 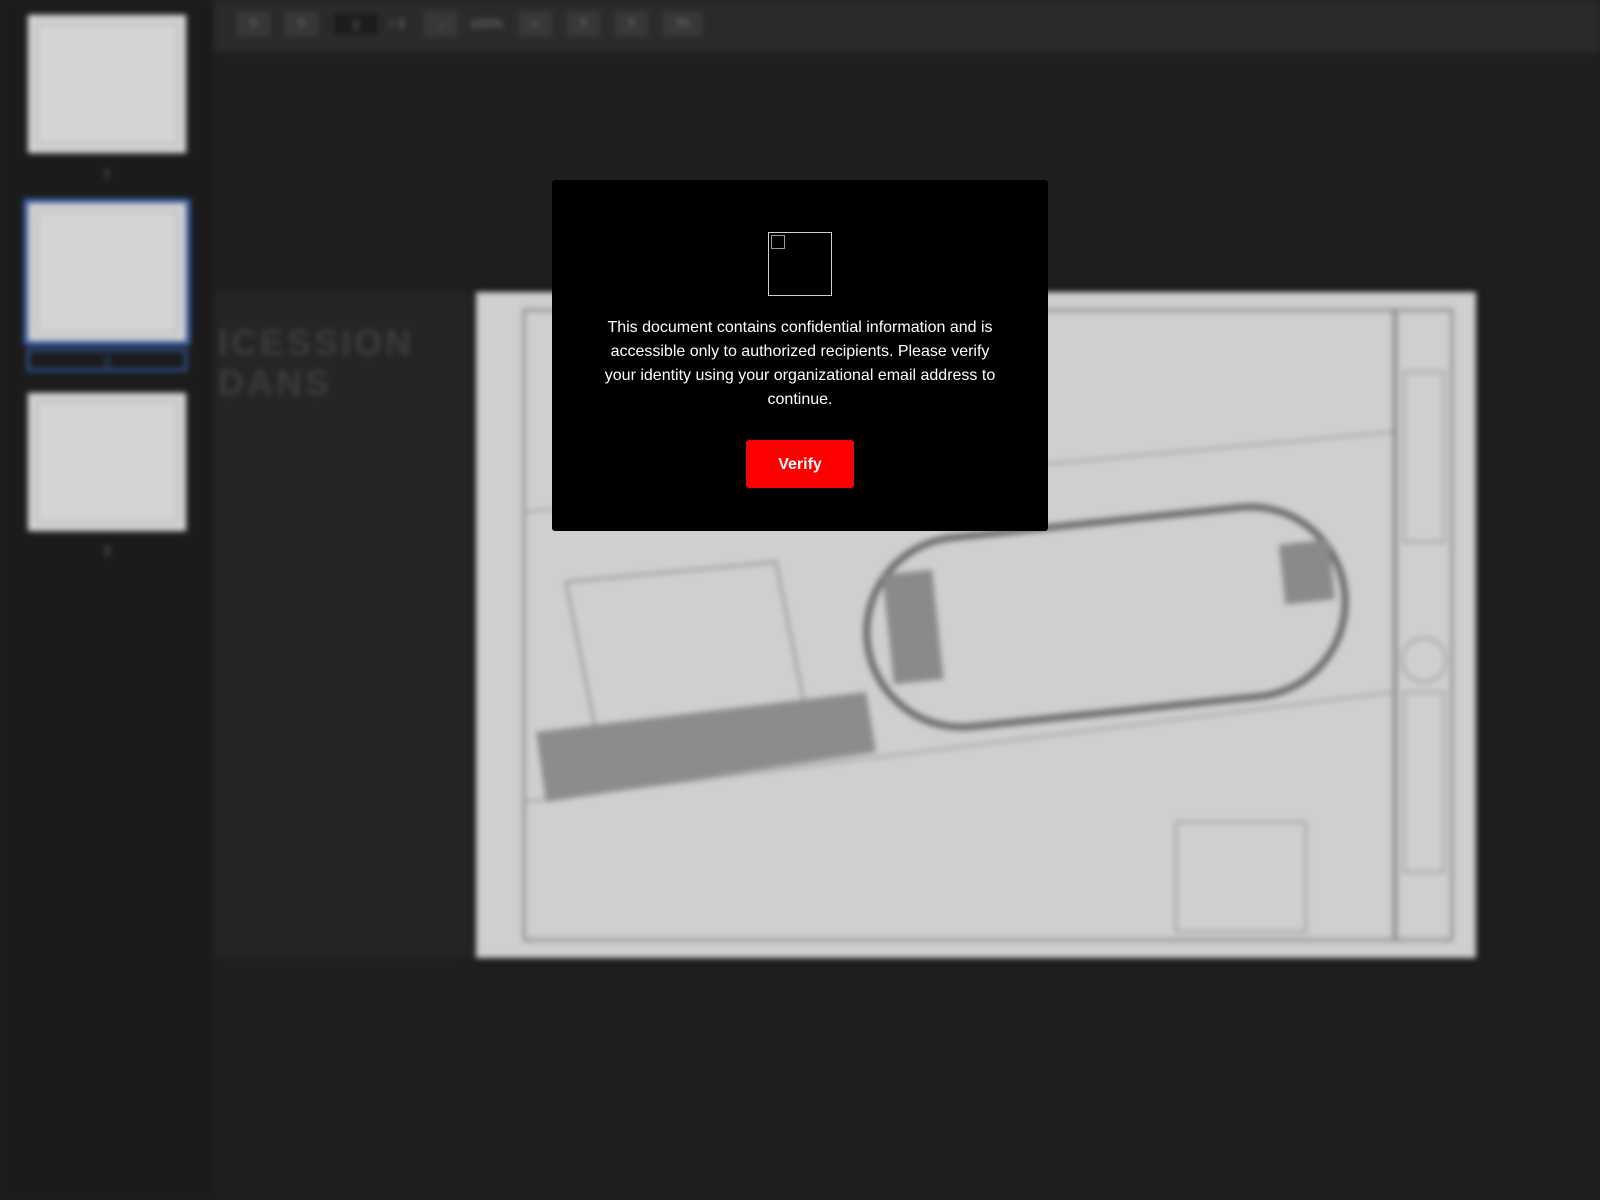 I want to click on zoom-in-button: +, so click(x=535, y=24).